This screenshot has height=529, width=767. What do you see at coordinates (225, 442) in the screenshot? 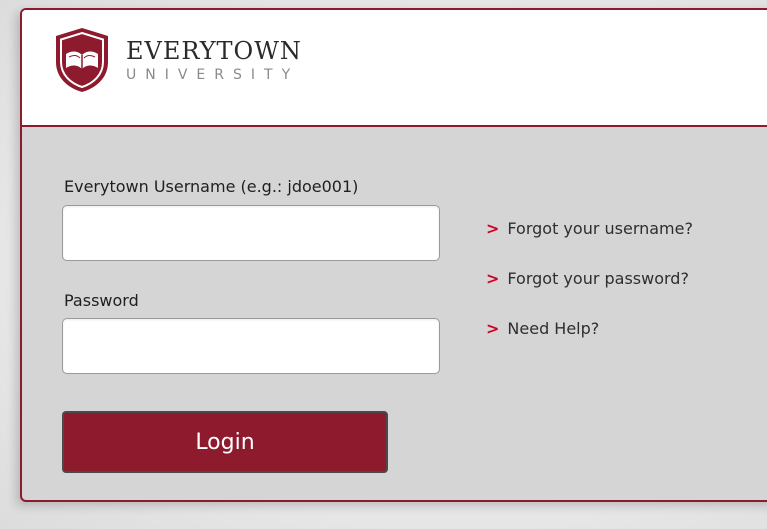
I see `login-button: Login` at bounding box center [225, 442].